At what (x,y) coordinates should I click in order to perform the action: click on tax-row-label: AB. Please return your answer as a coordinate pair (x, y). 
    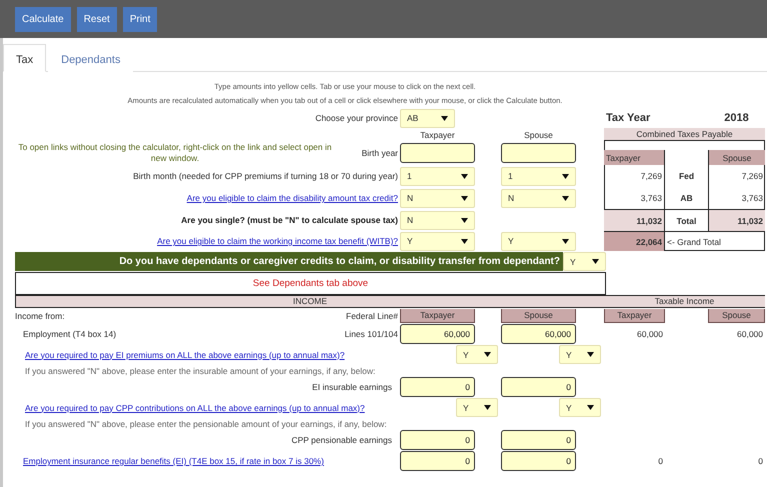
    Looking at the image, I should click on (686, 198).